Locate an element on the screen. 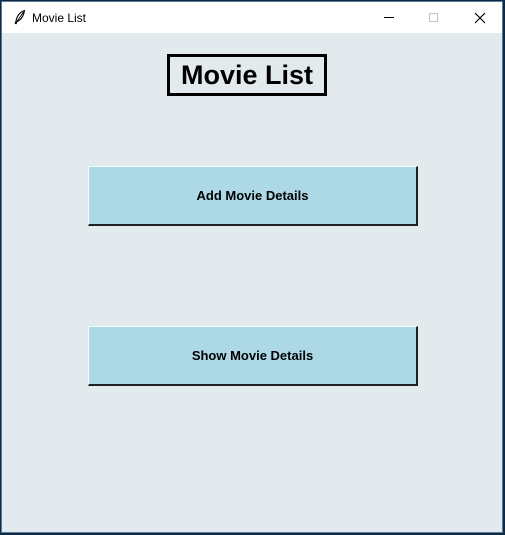 This screenshot has width=505, height=535. close-icon is located at coordinates (480, 18).